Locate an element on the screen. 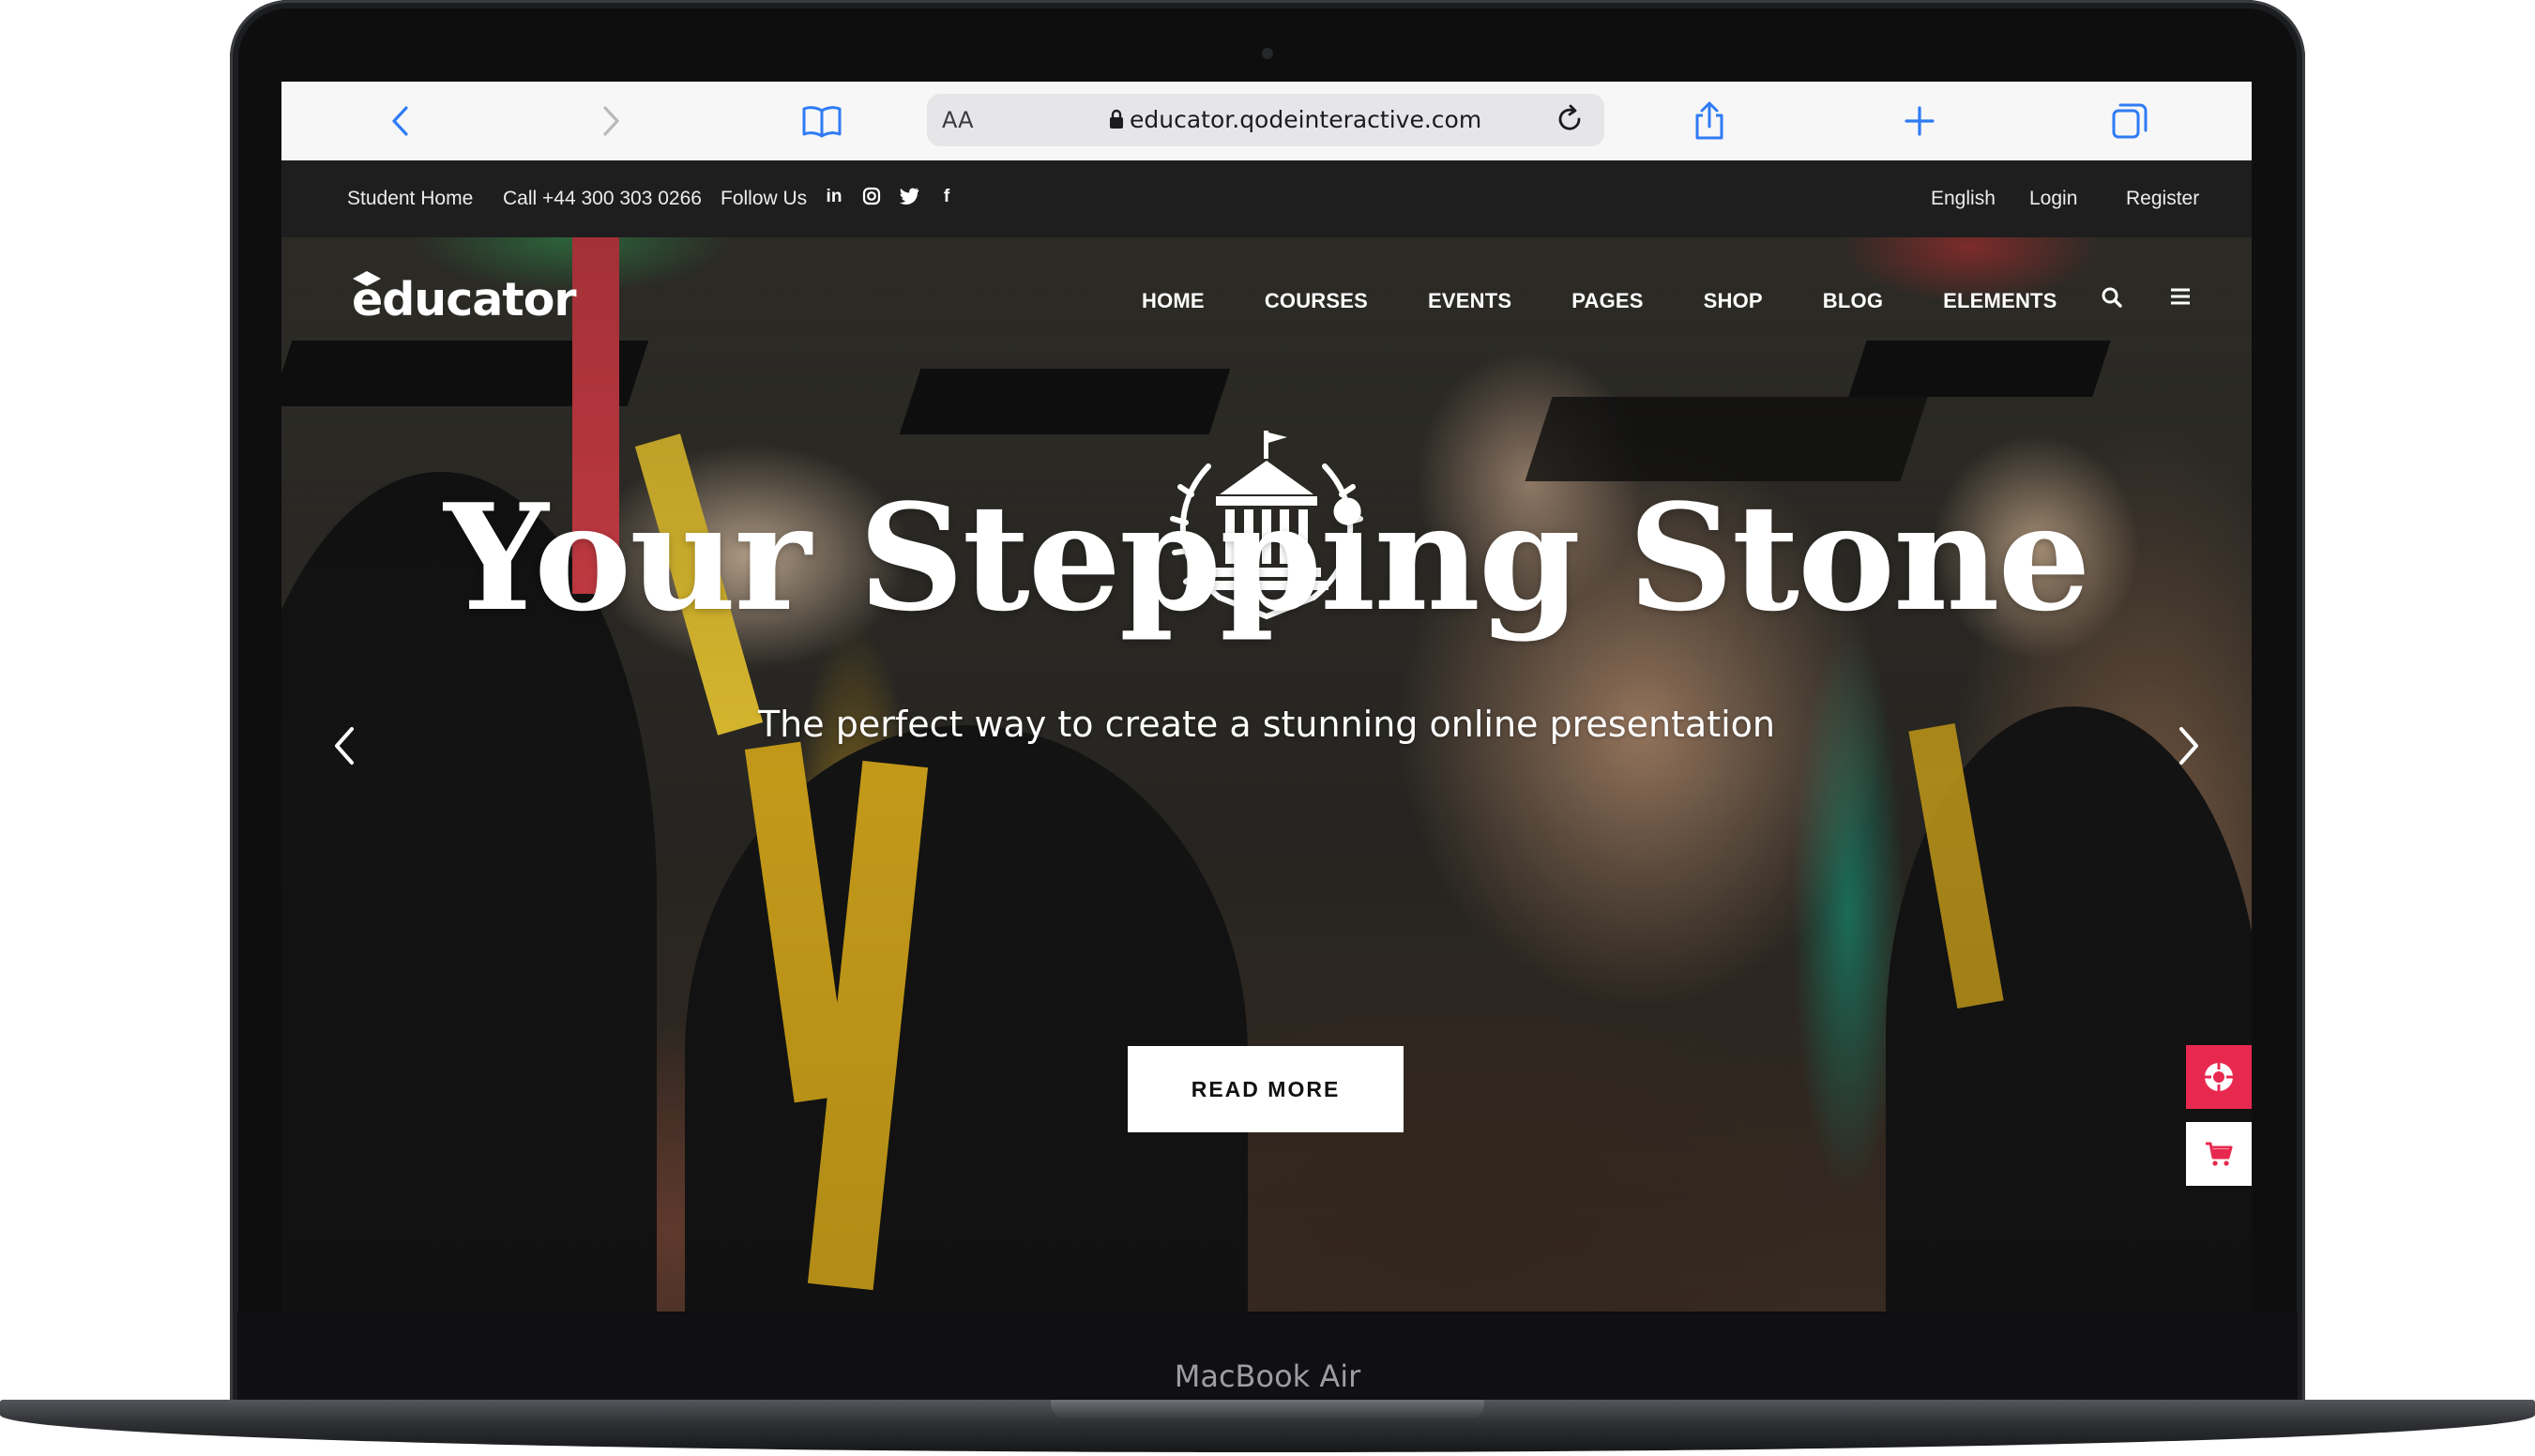 This screenshot has width=2535, height=1456. twitter-icon is located at coordinates (909, 197).